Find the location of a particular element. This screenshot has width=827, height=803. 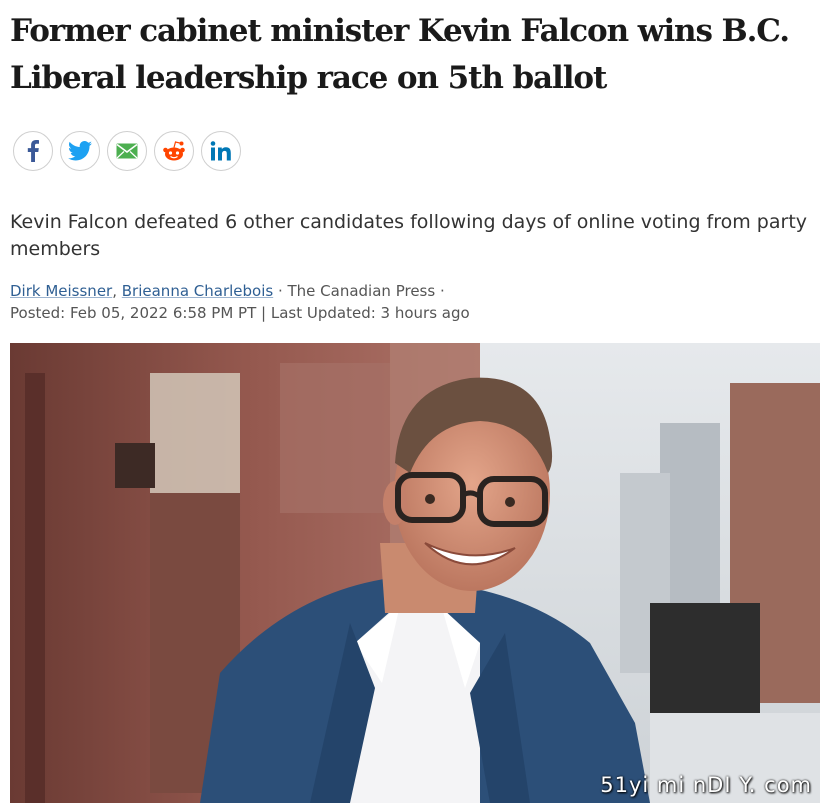

author-link: Dirk Meissner is located at coordinates (61, 291).